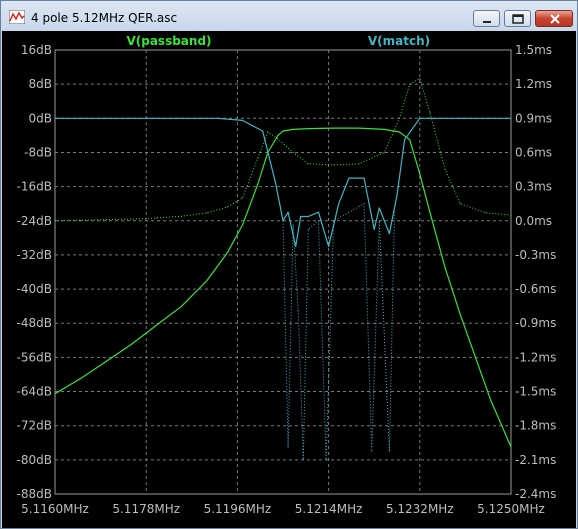 This screenshot has height=529, width=578. I want to click on y-right-tick-label: -2.1ms, so click(535, 460).